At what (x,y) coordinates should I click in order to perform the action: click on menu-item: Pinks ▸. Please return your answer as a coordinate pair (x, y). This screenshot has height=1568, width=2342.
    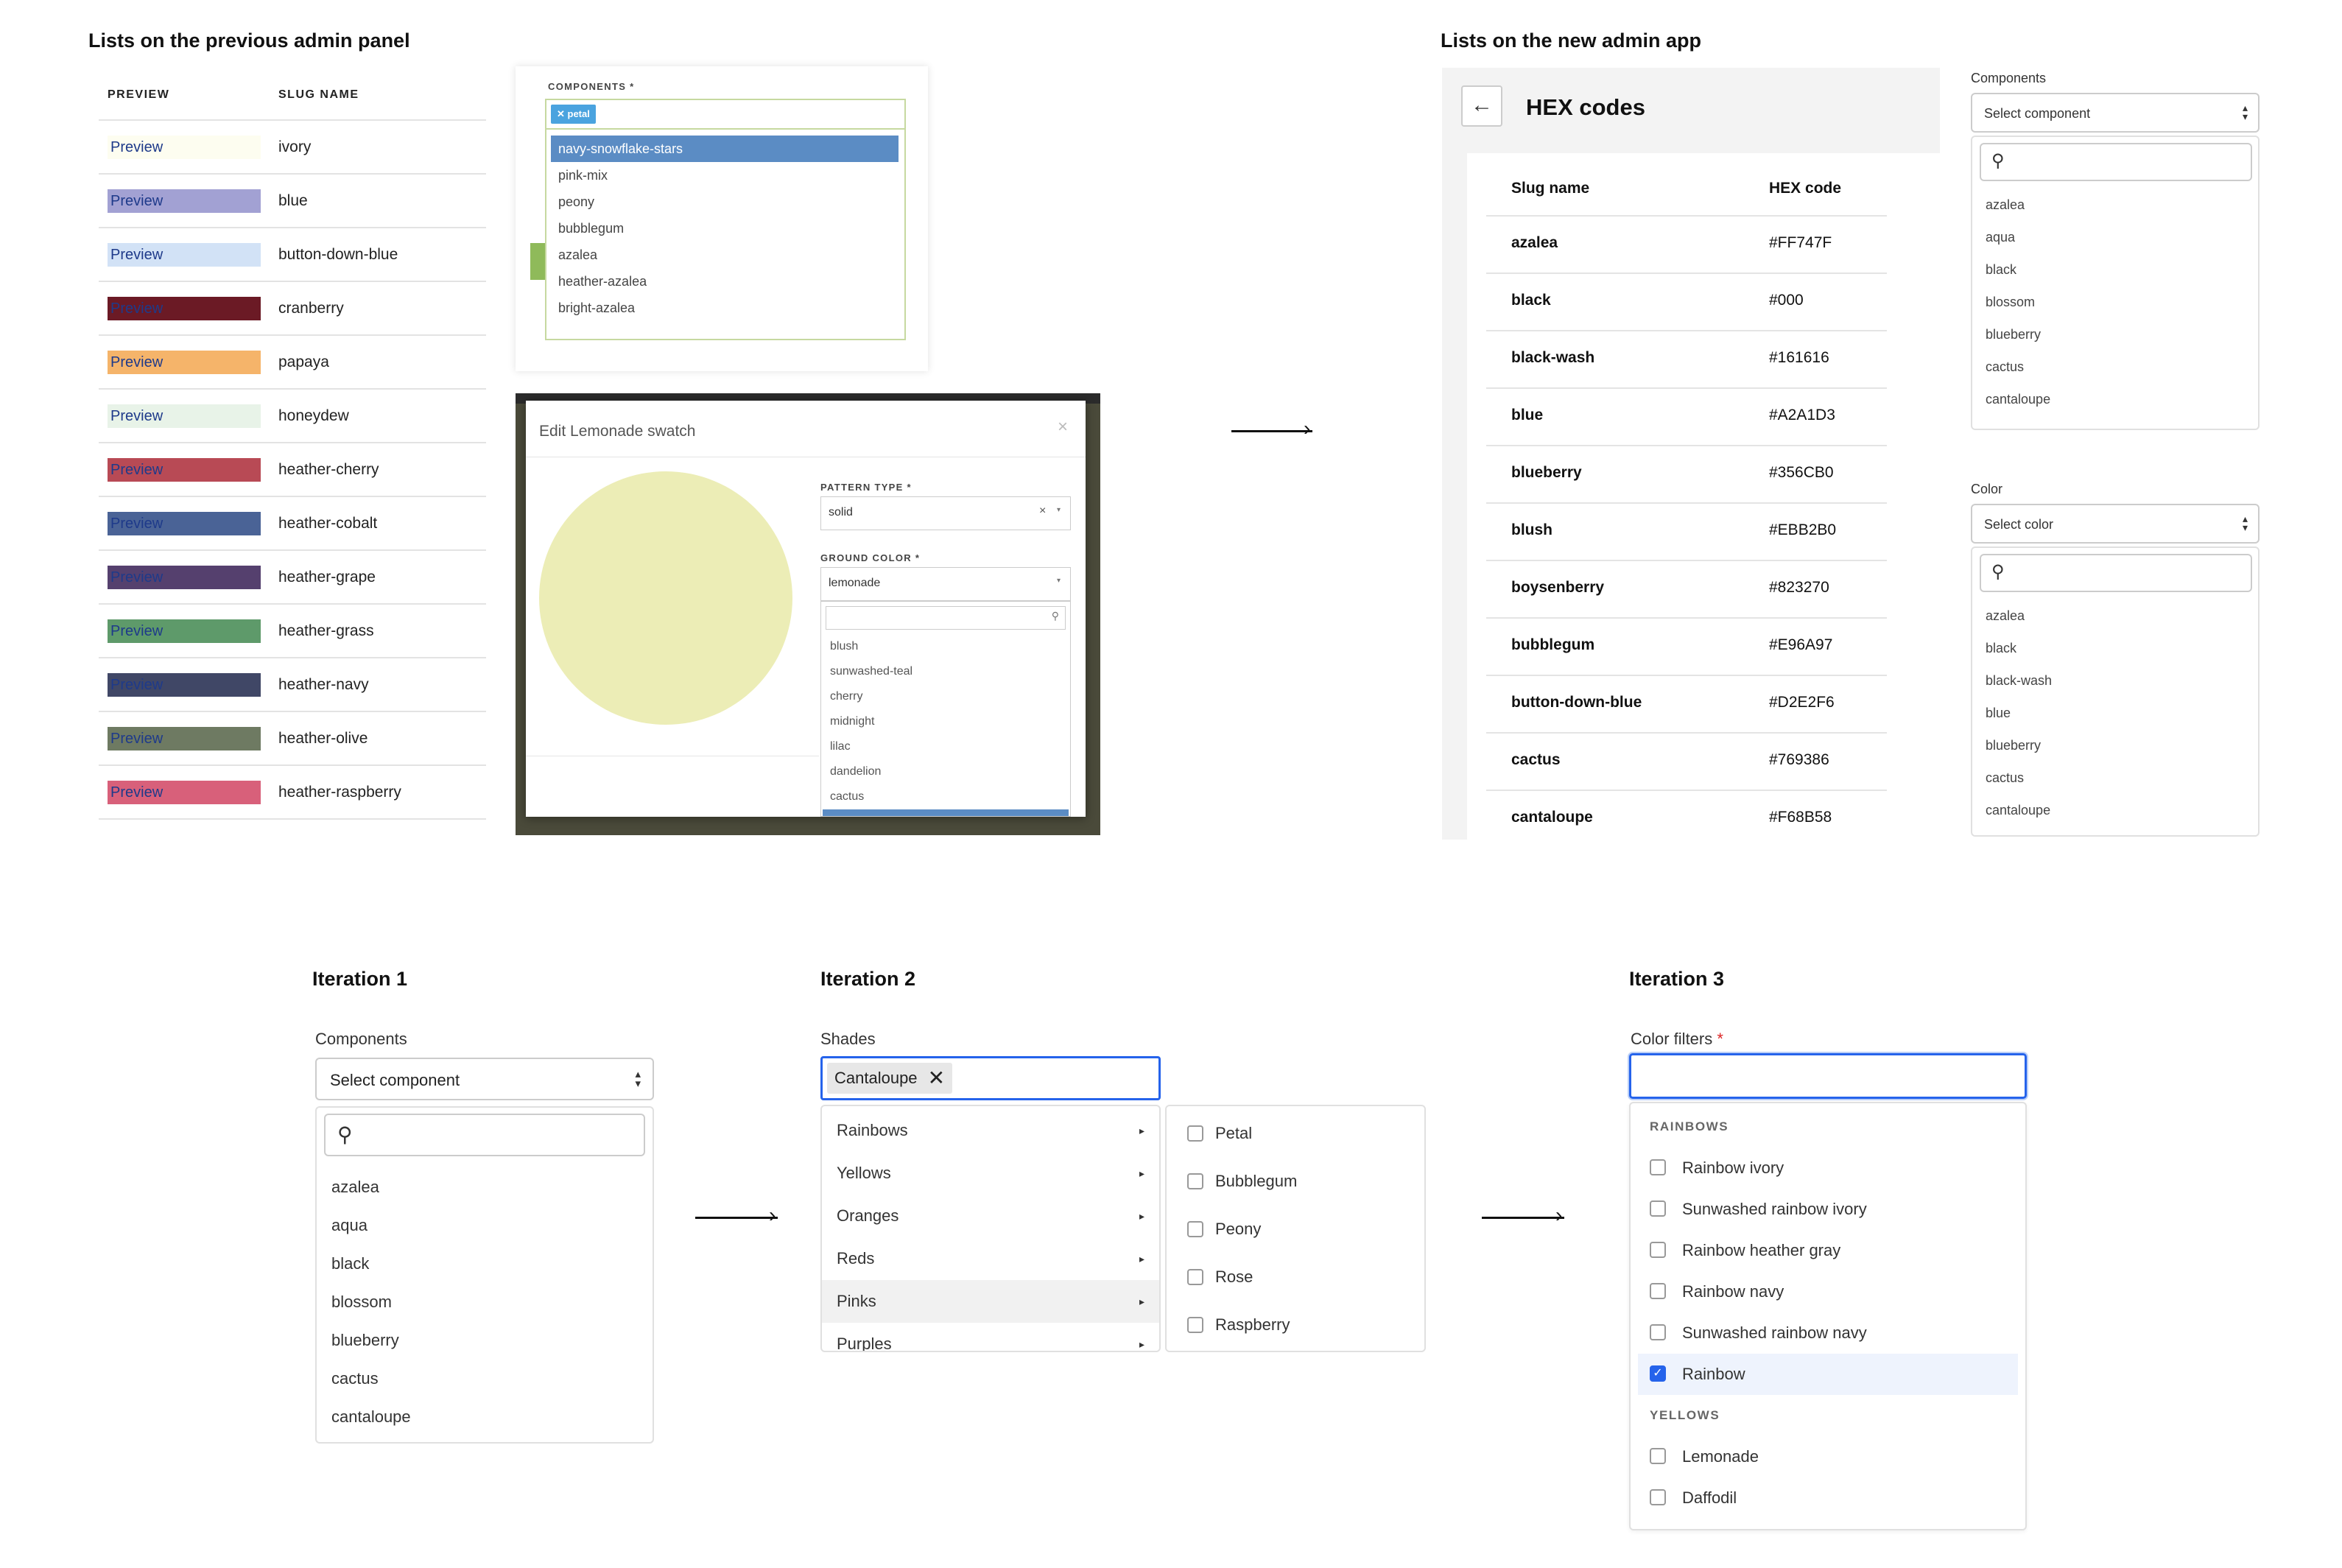
    Looking at the image, I should click on (990, 1301).